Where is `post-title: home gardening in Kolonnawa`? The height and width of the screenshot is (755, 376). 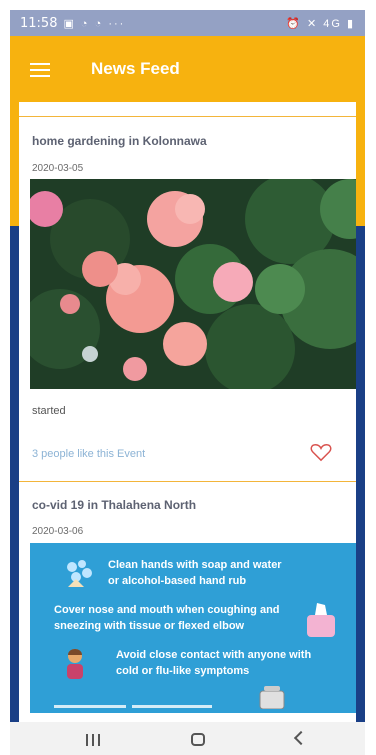 post-title: home gardening in Kolonnawa is located at coordinates (119, 141).